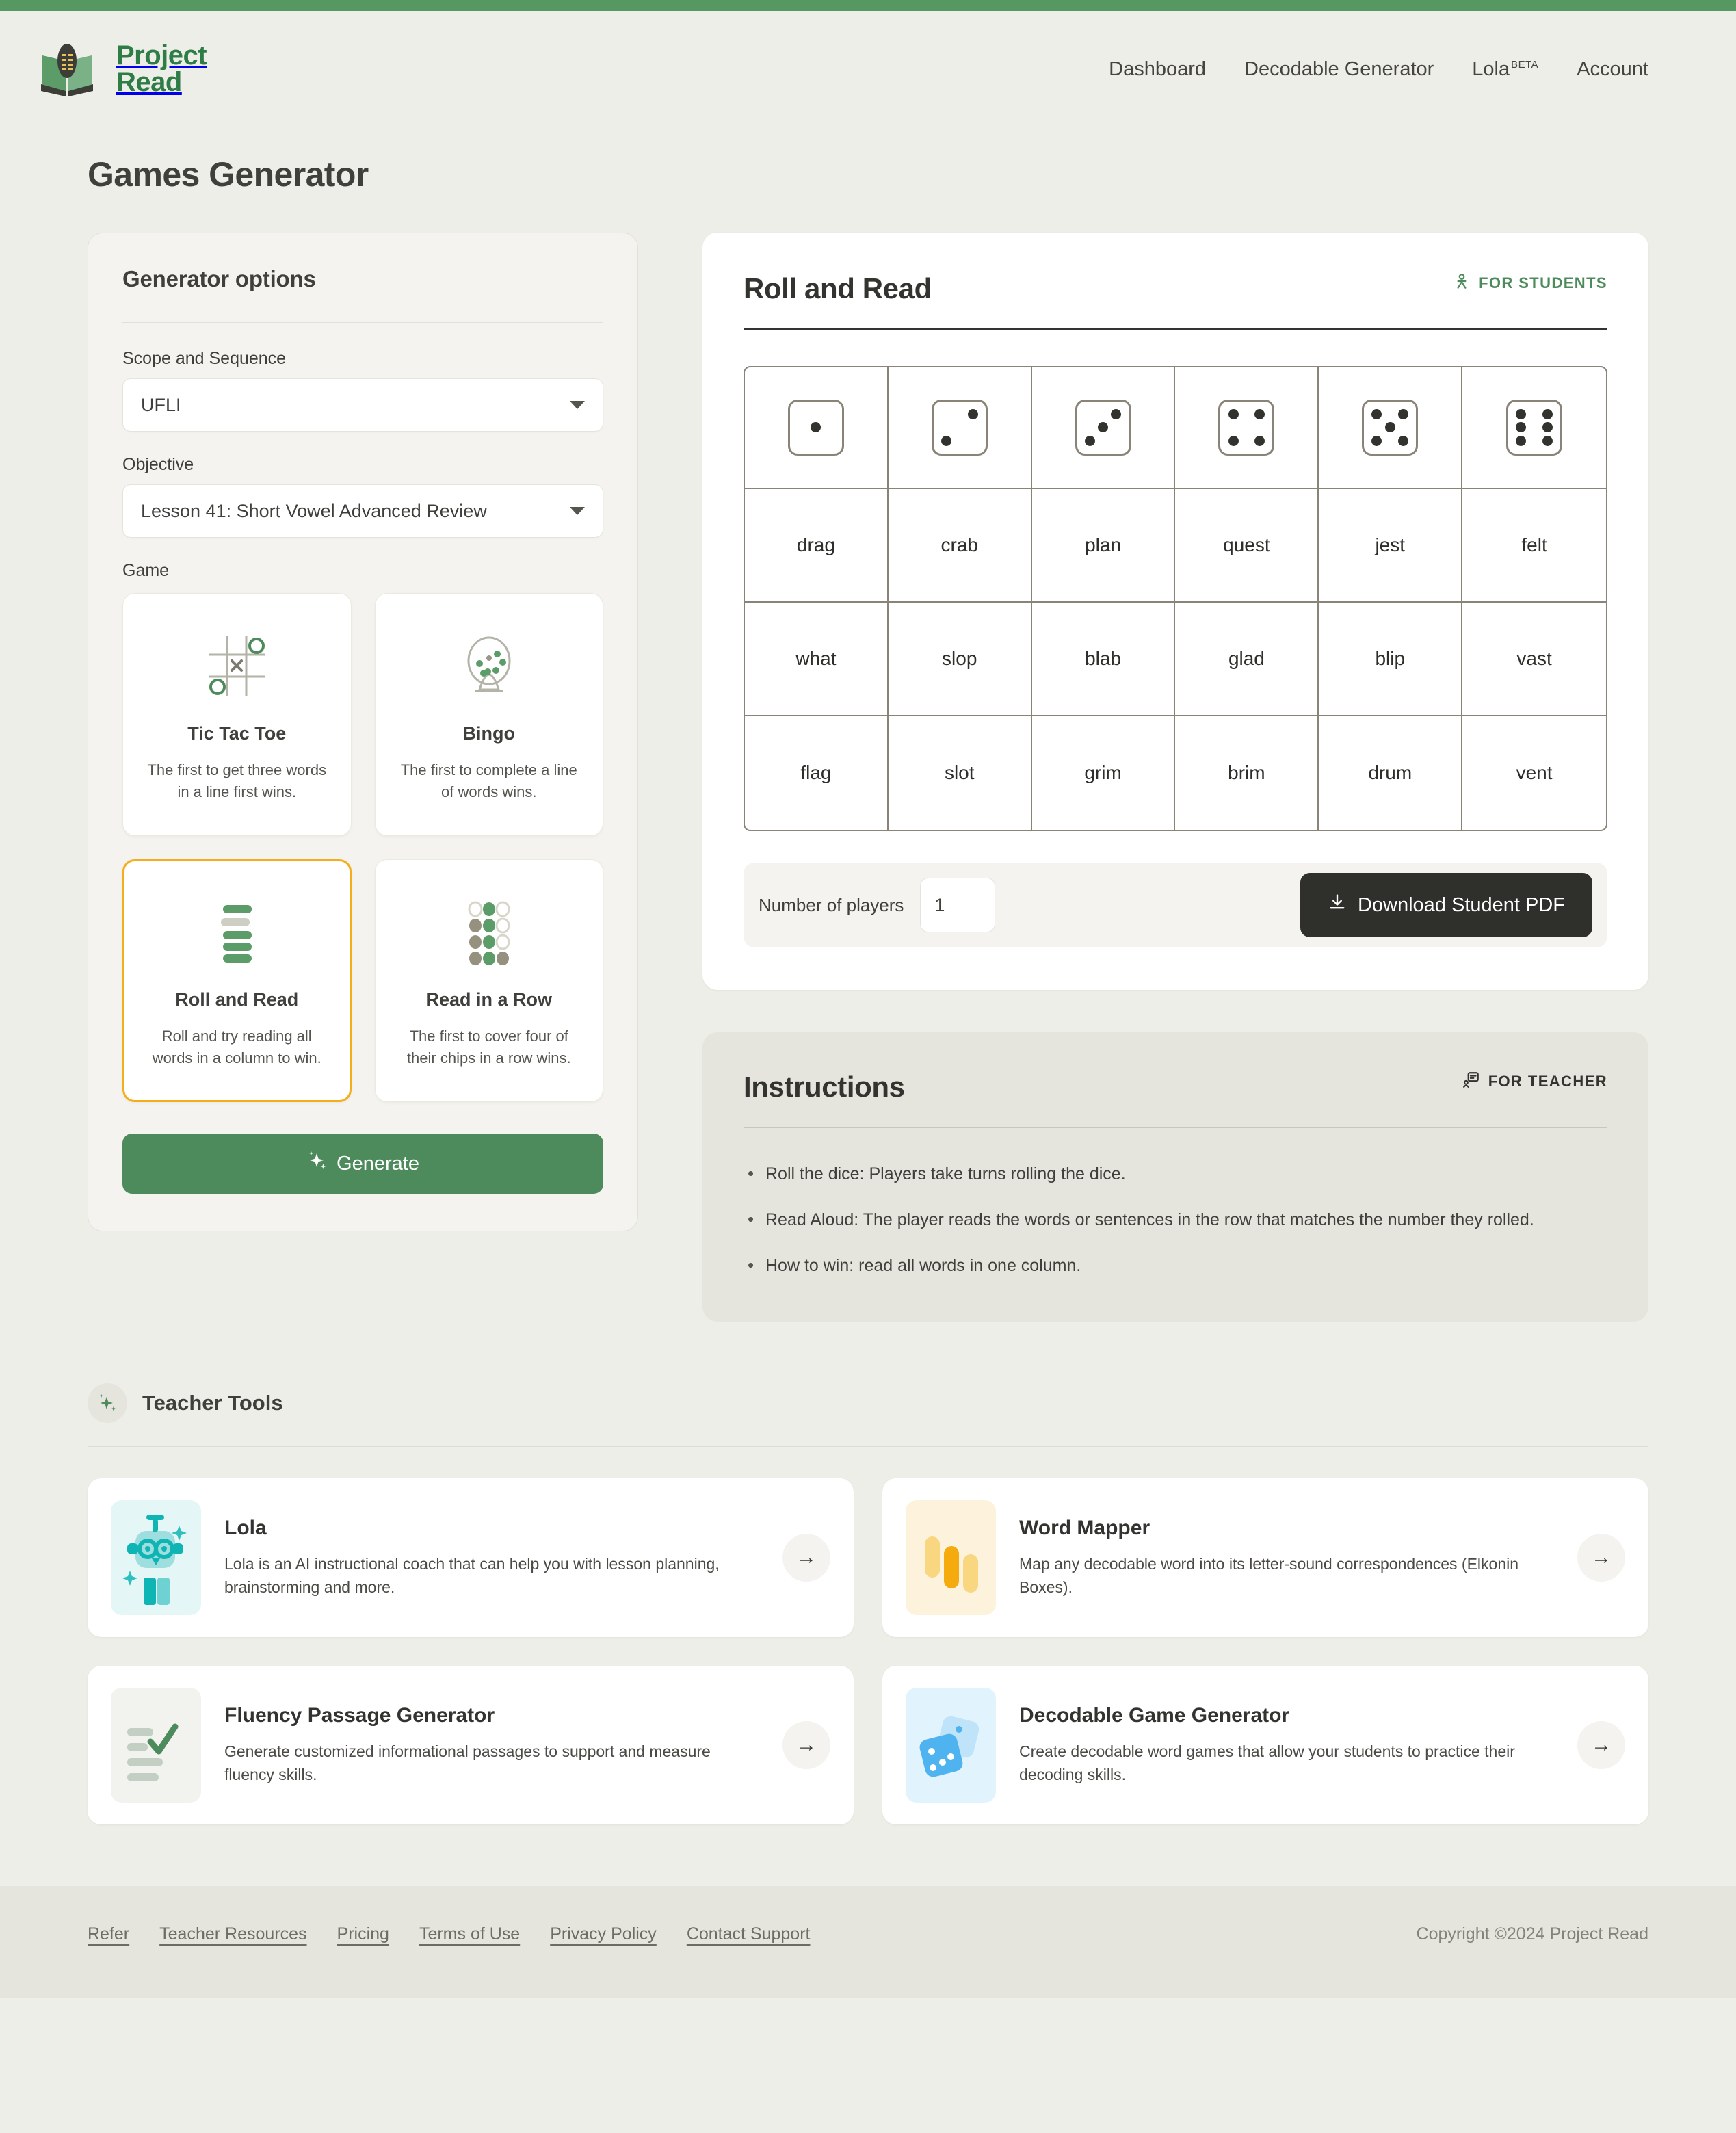  I want to click on game-label: Game, so click(146, 570).